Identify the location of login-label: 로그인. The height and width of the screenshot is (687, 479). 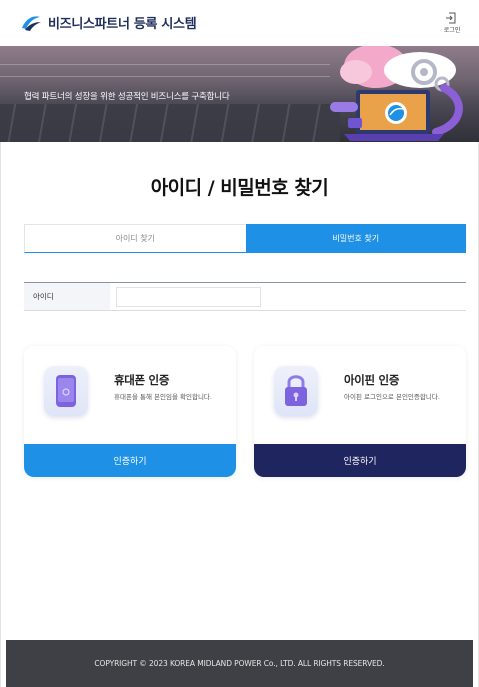
(452, 30).